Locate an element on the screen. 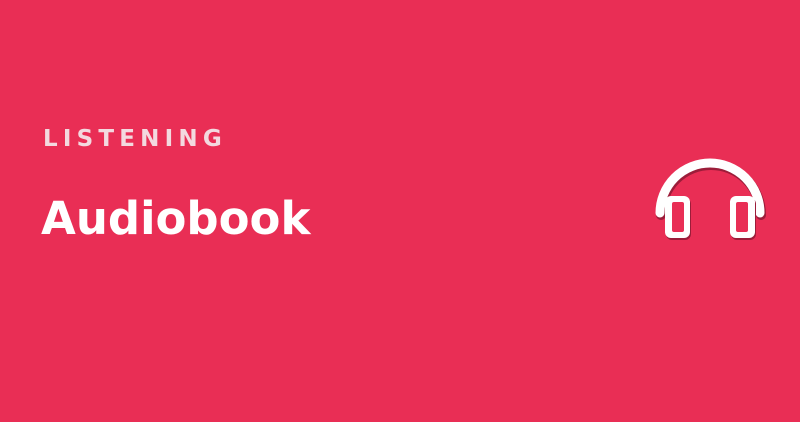  category-label: LISTENING is located at coordinates (135, 139).